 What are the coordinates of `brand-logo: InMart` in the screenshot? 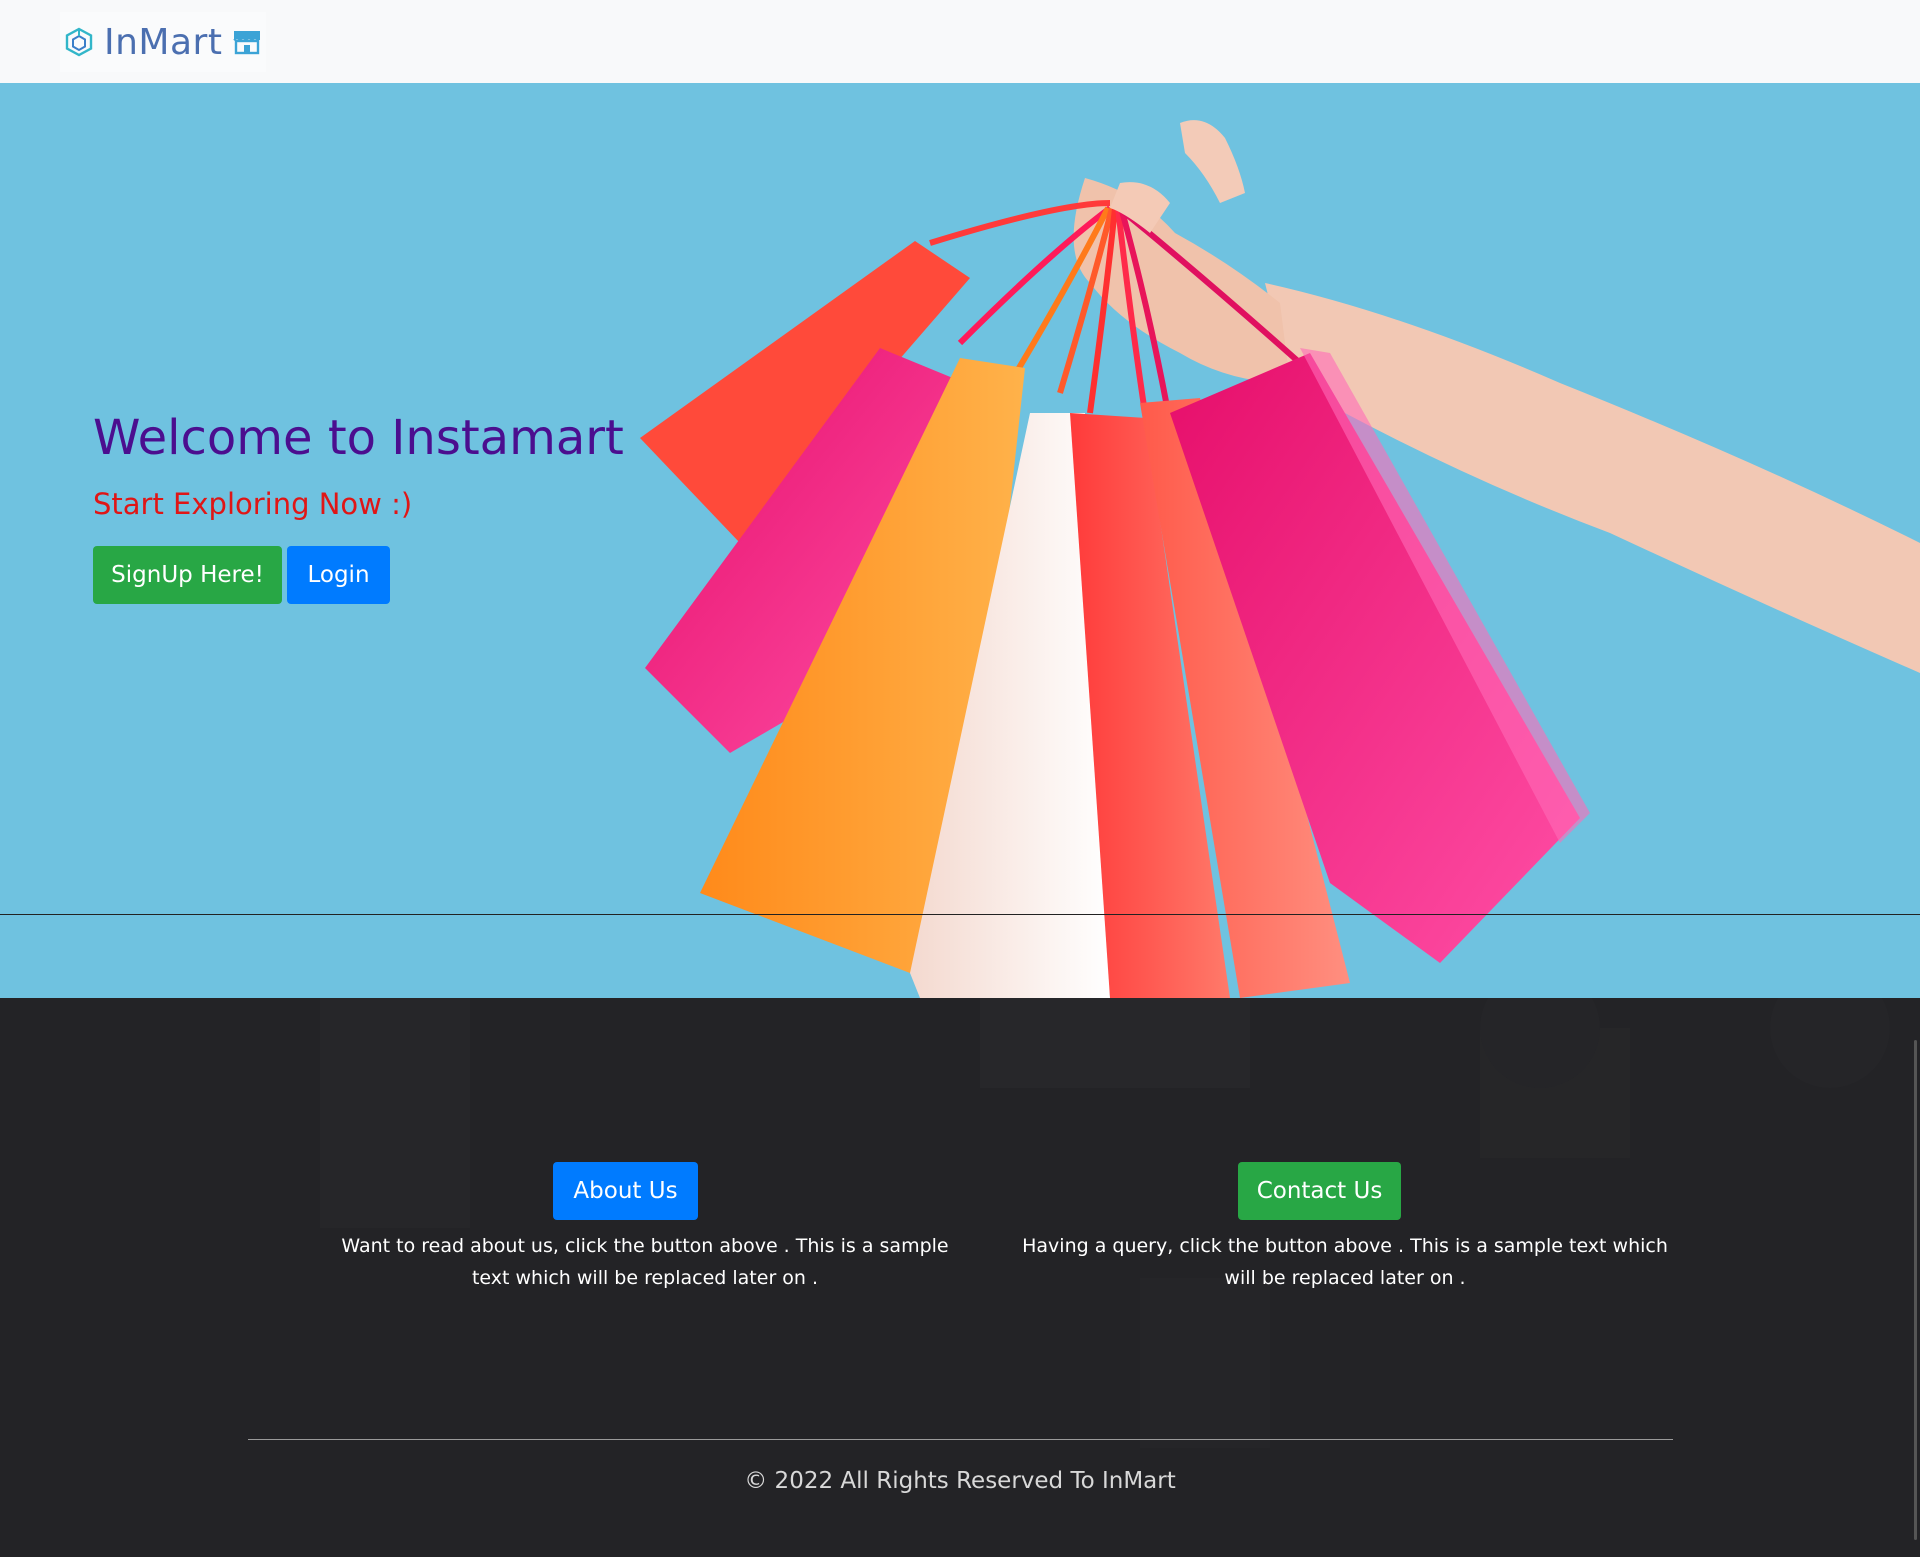 It's located at (163, 42).